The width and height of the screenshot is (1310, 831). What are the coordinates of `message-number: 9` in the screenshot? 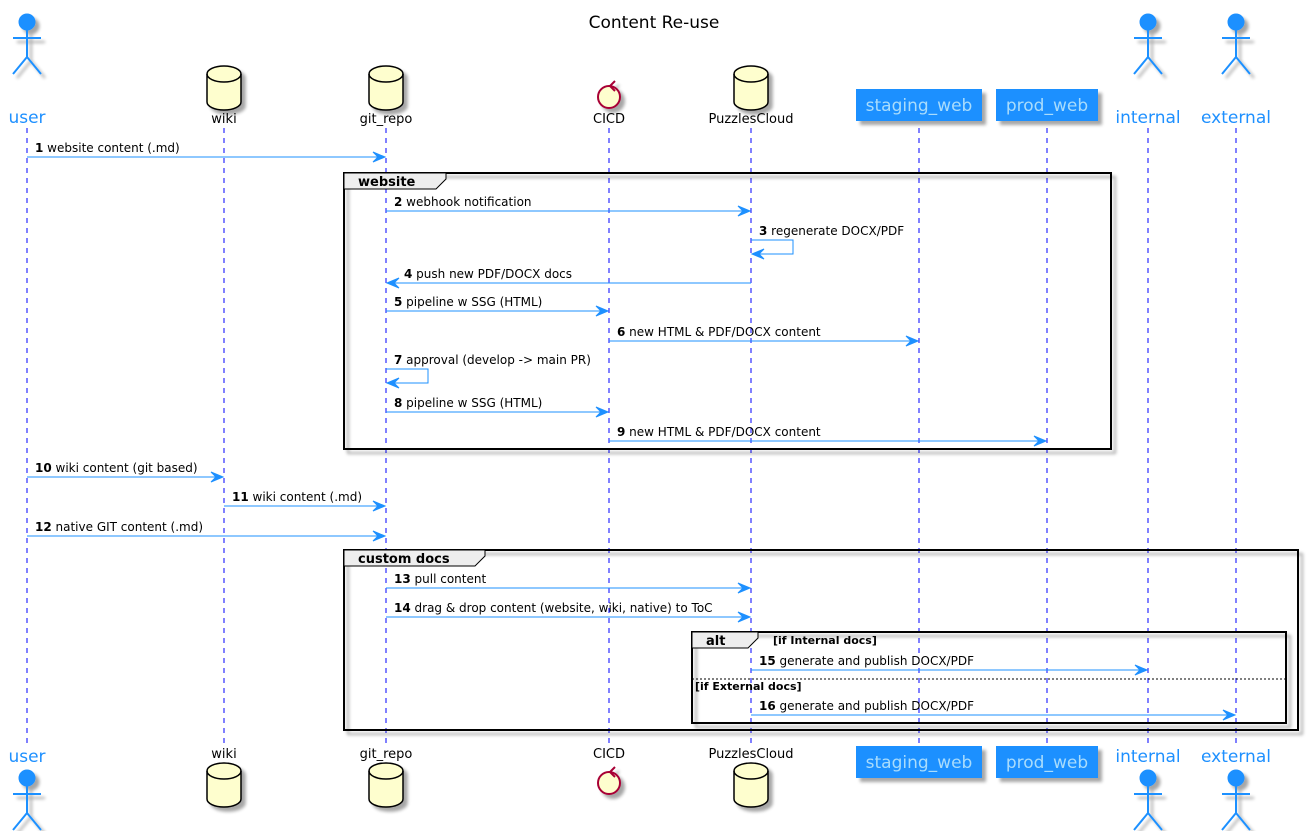 It's located at (621, 432).